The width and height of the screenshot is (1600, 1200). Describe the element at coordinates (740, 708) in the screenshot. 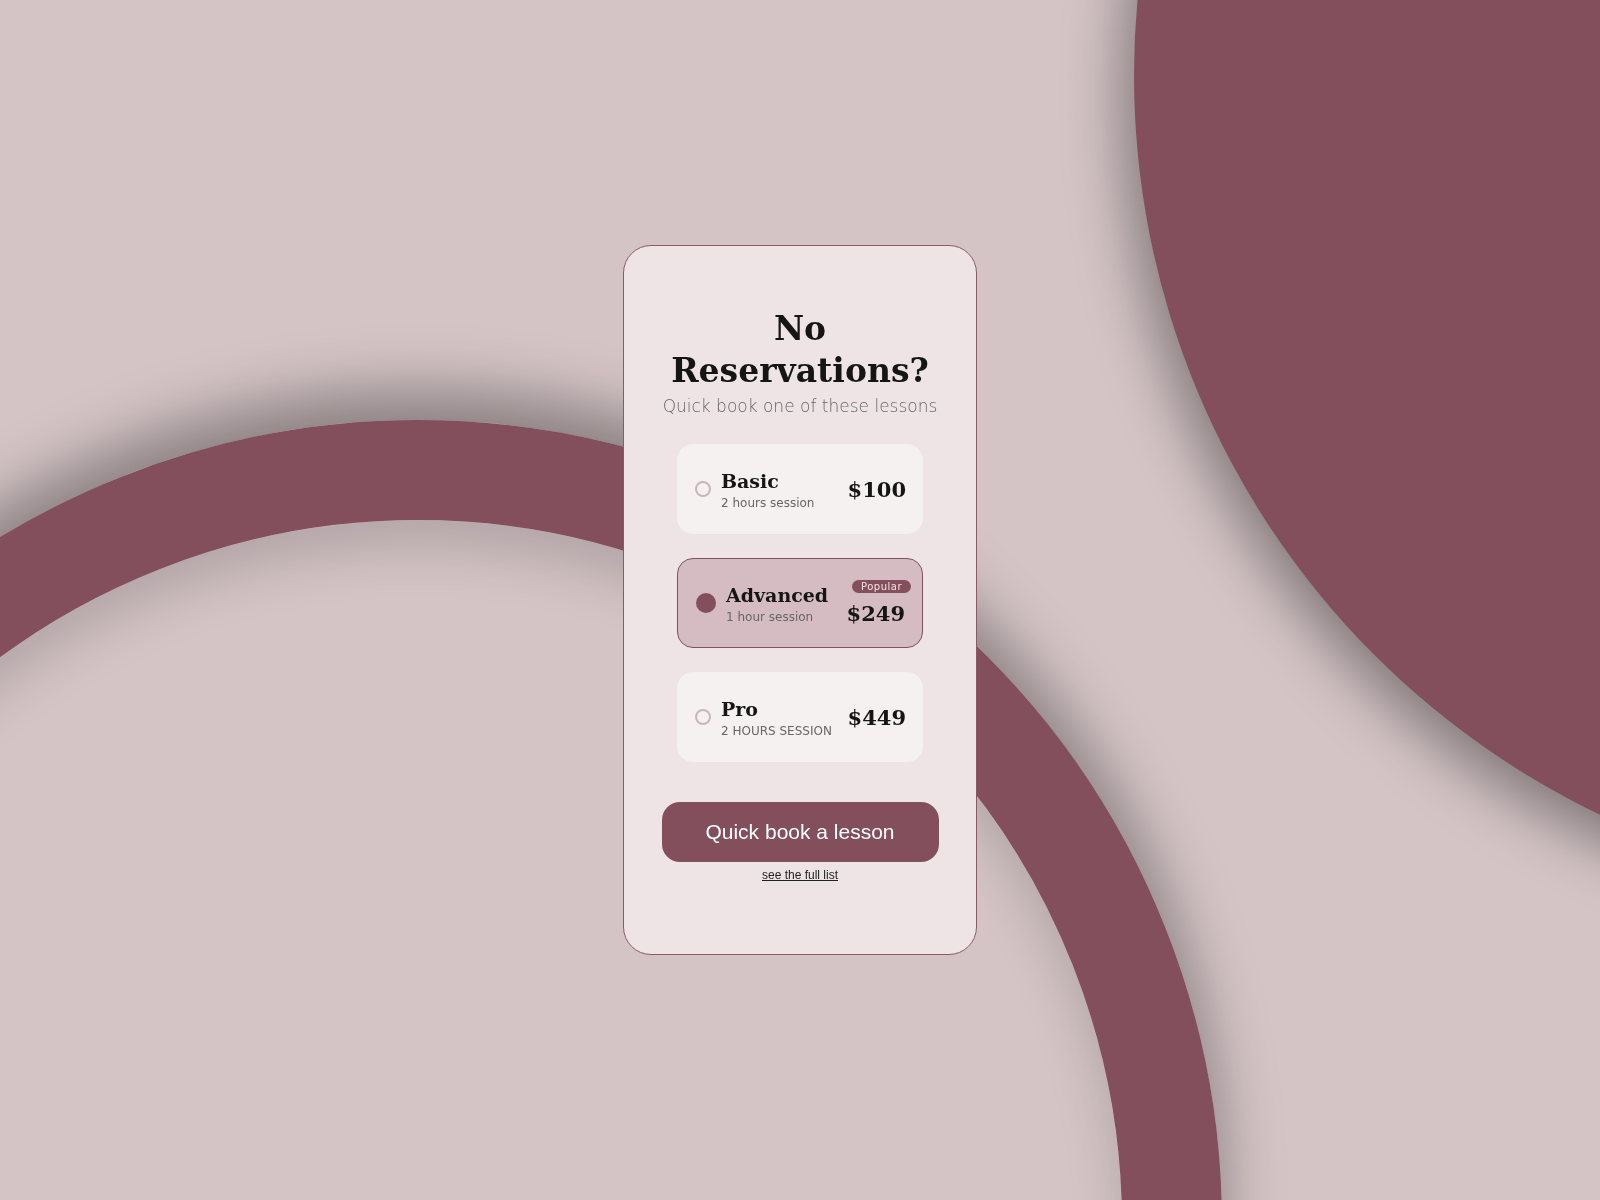

I see `option-name: Pro` at that location.